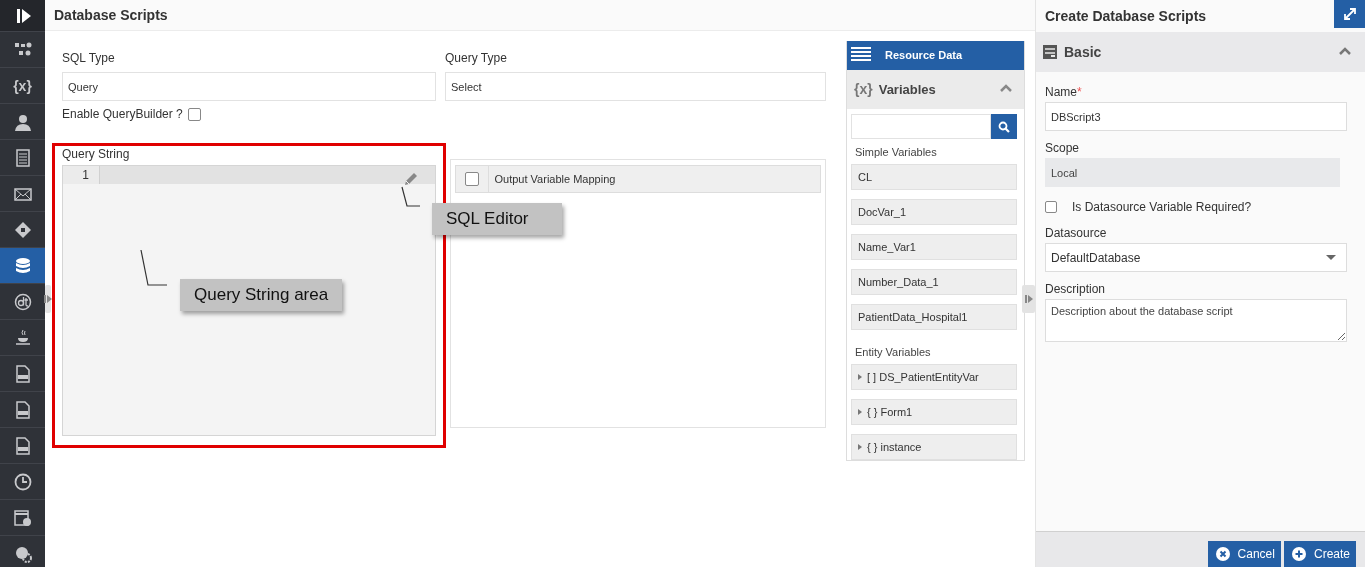 This screenshot has height=567, width=1366. I want to click on checkbox-label: Enable QueryBuilder ?, so click(122, 114).